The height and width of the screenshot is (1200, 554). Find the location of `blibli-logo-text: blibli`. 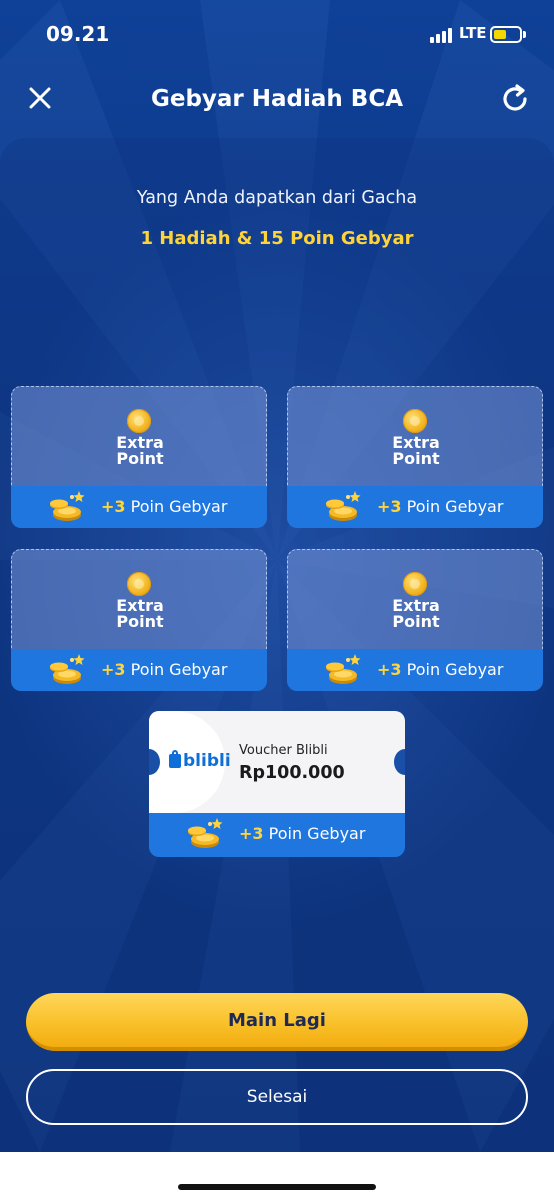

blibli-logo-text: blibli is located at coordinates (207, 761).